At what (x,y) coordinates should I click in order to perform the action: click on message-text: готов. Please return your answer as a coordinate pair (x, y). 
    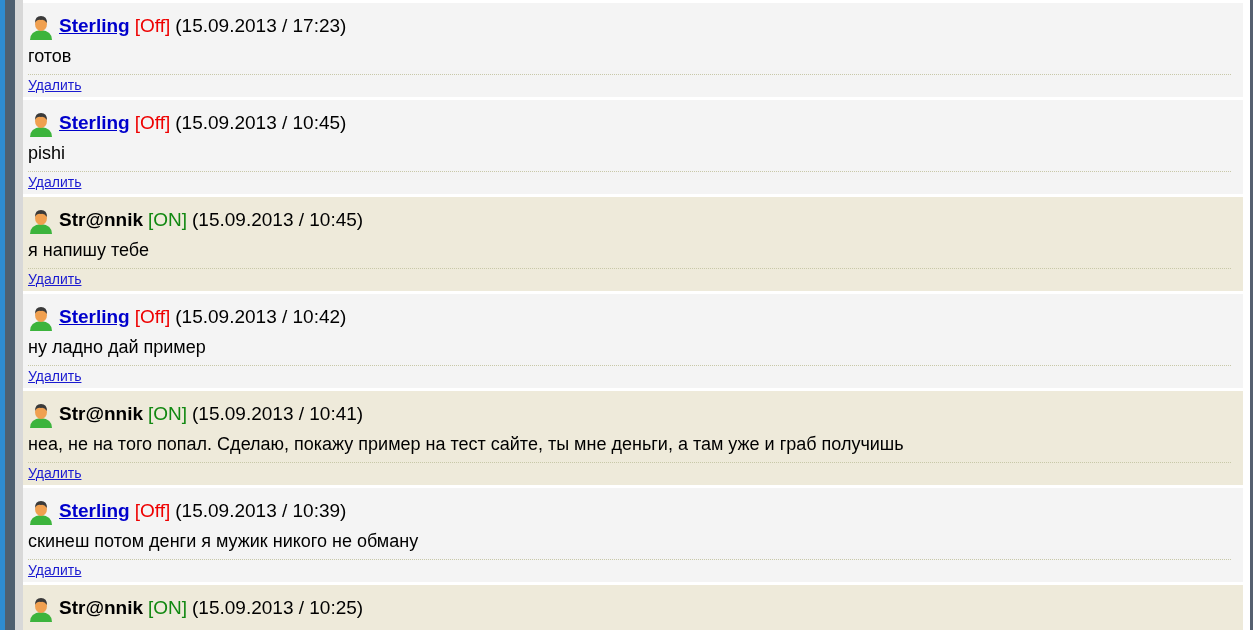
    Looking at the image, I should click on (50, 57).